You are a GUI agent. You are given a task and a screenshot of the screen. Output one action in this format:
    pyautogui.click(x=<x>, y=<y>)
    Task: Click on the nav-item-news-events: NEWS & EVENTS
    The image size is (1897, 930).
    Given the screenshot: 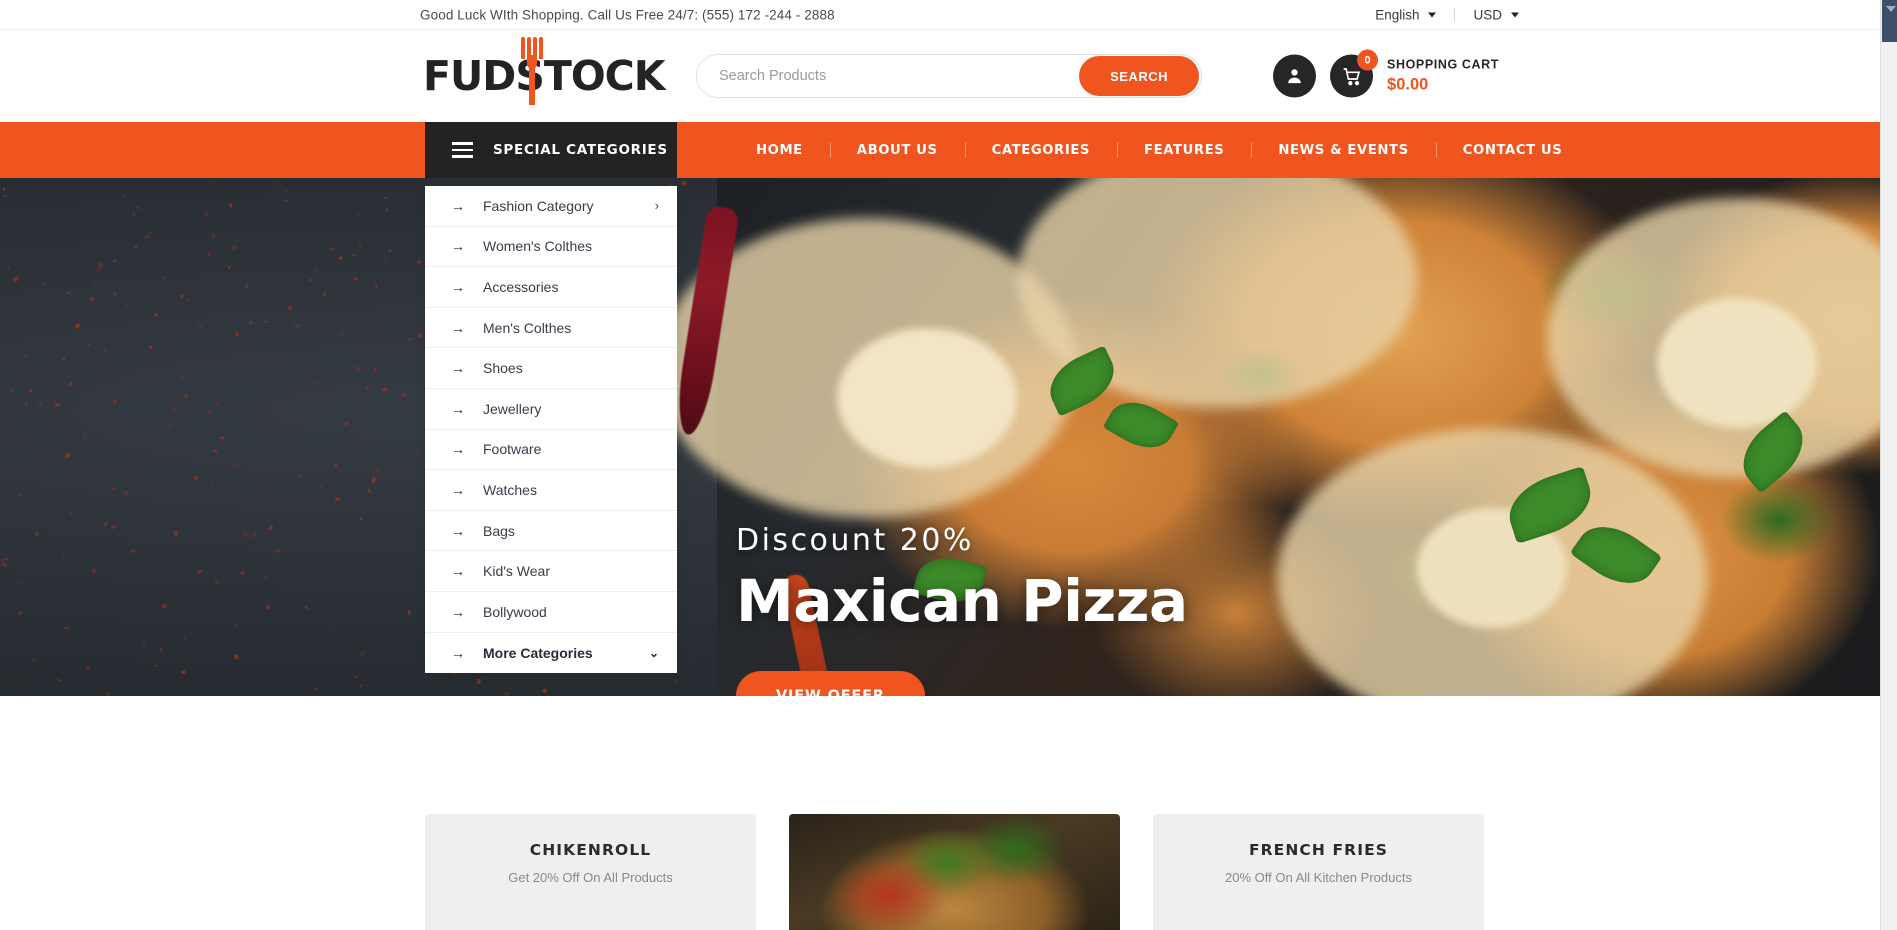 What is the action you would take?
    pyautogui.click(x=1343, y=150)
    